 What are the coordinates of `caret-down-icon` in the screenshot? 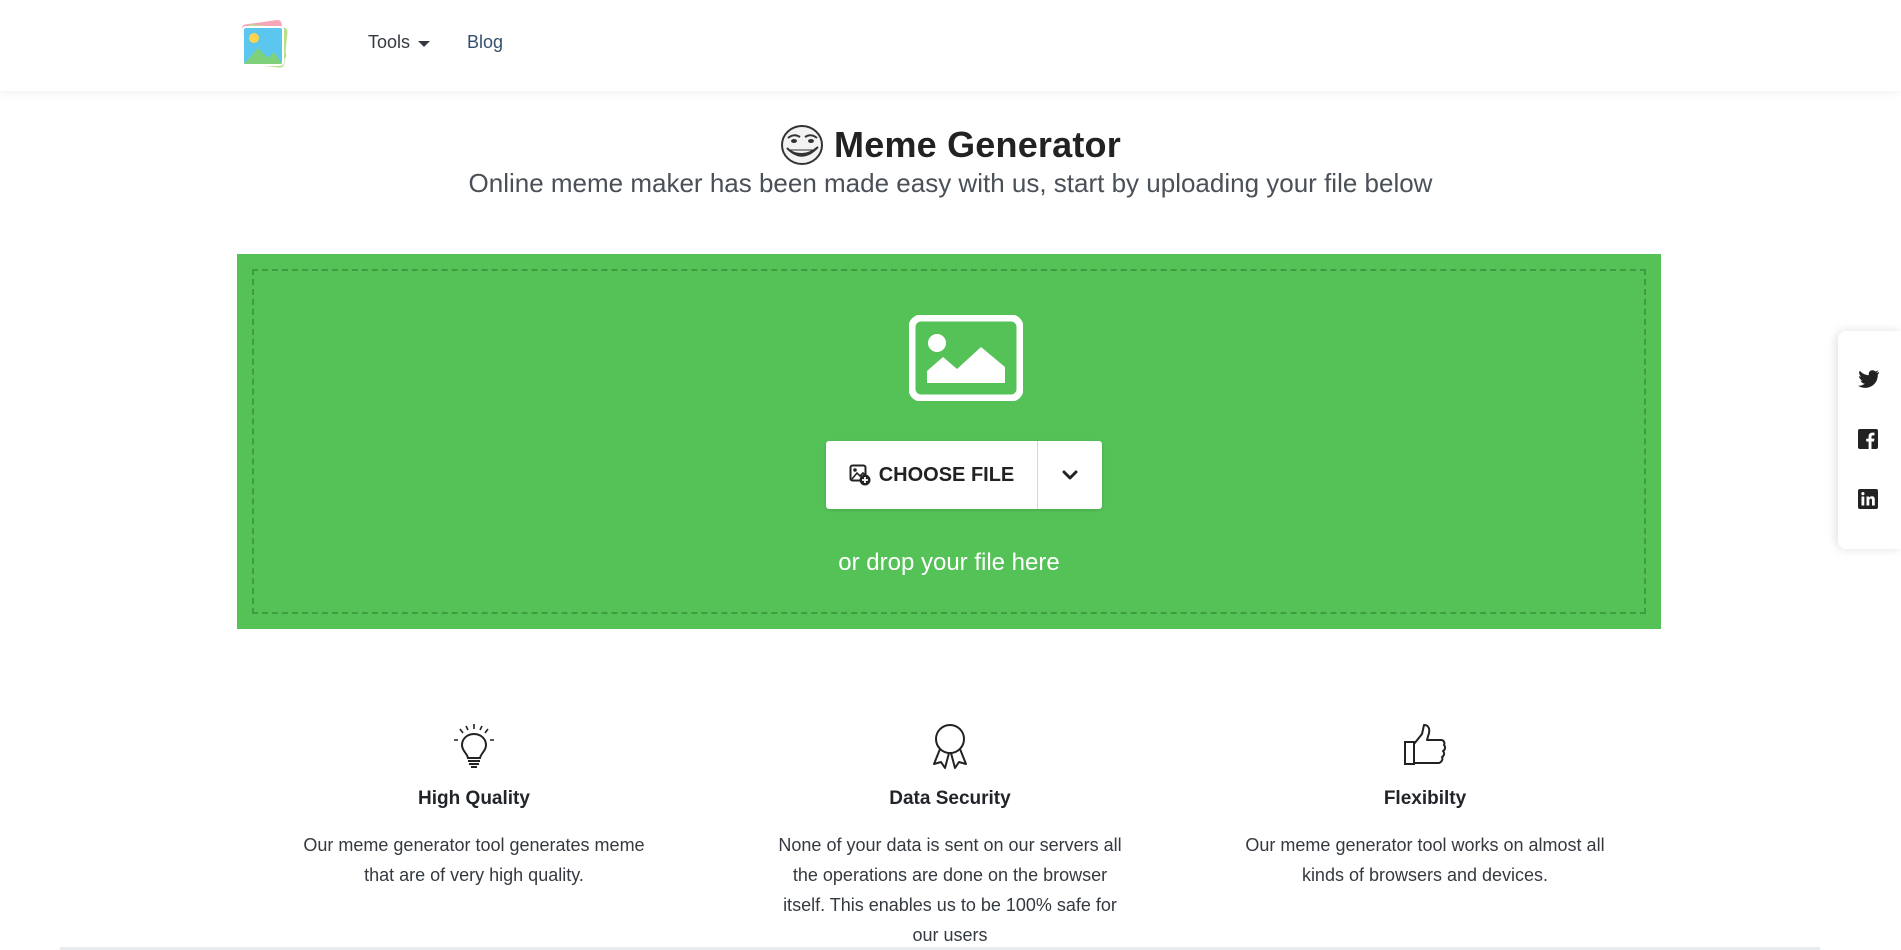 It's located at (424, 43).